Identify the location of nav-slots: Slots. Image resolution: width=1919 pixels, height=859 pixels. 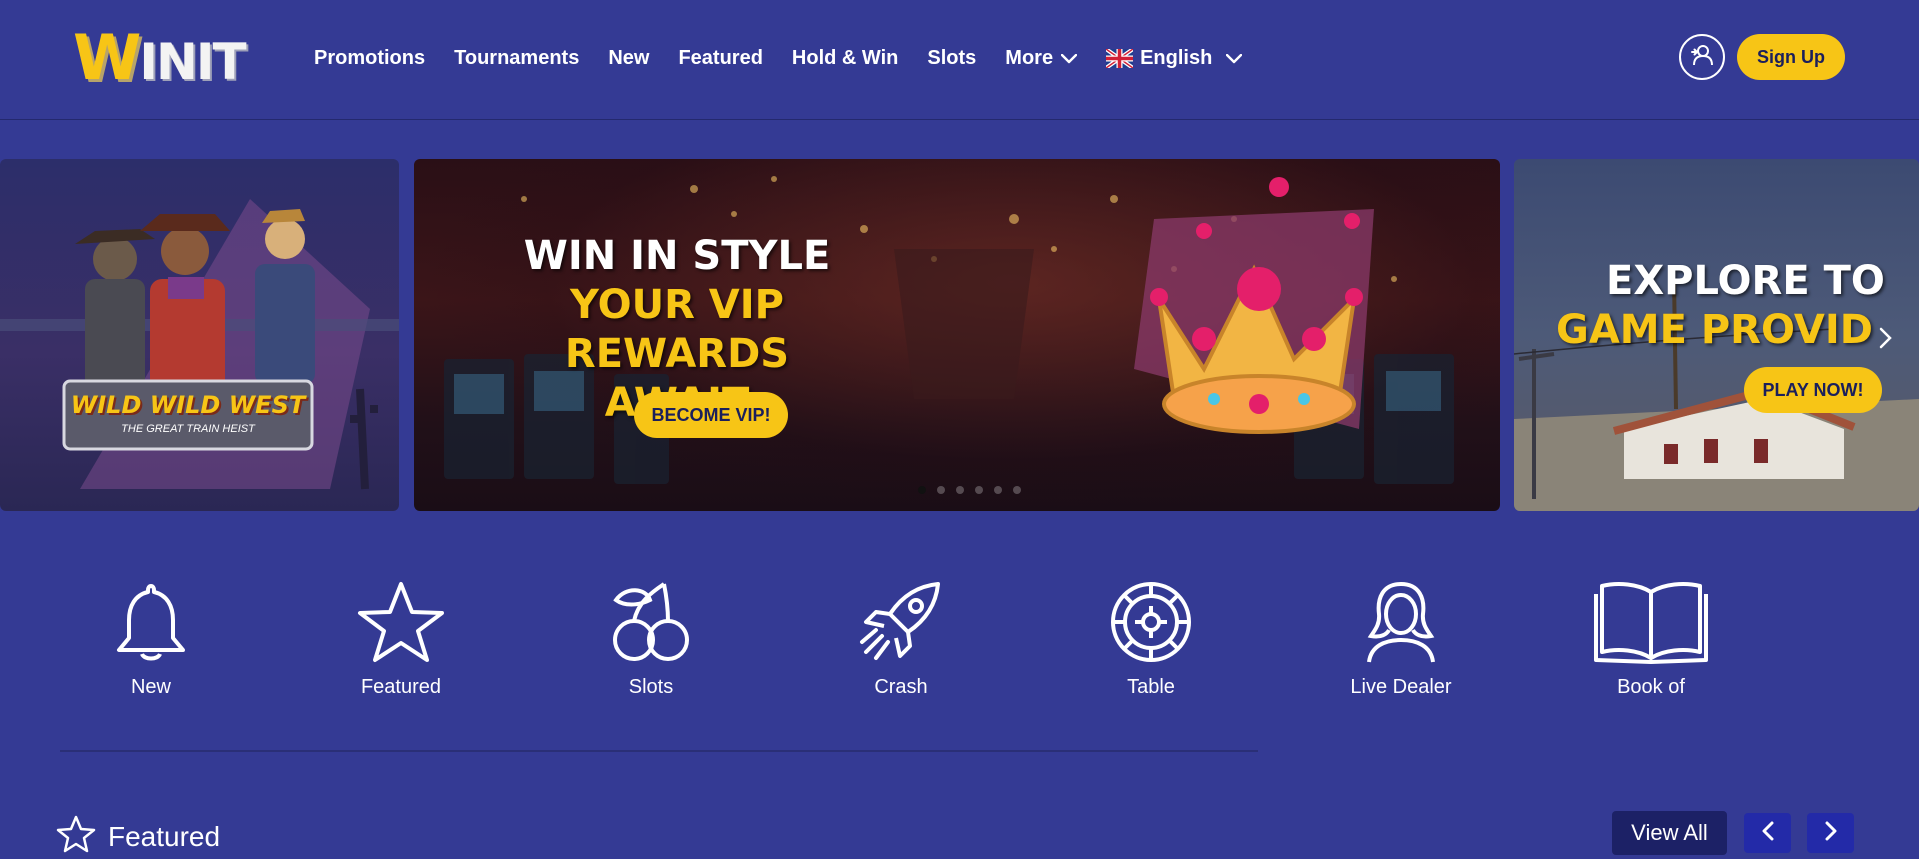
(951, 58).